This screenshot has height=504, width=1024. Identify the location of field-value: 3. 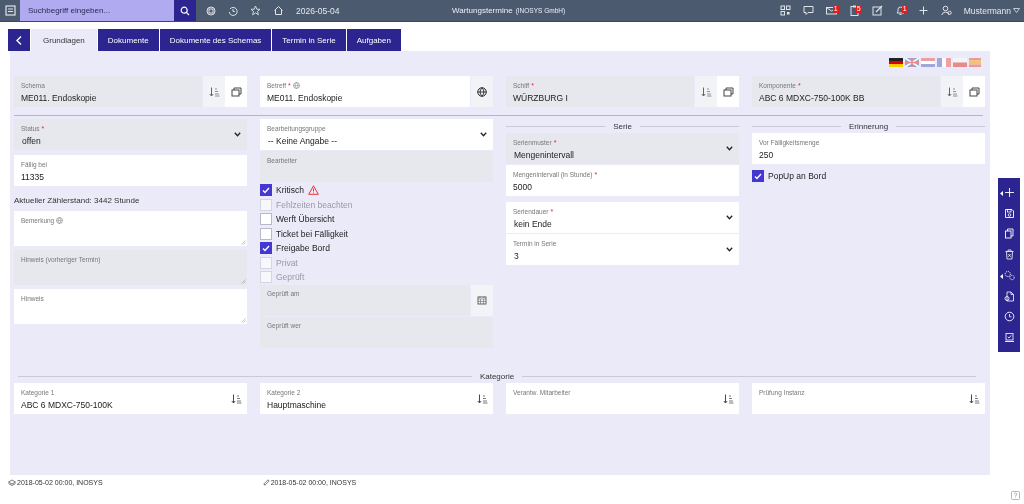
(517, 256).